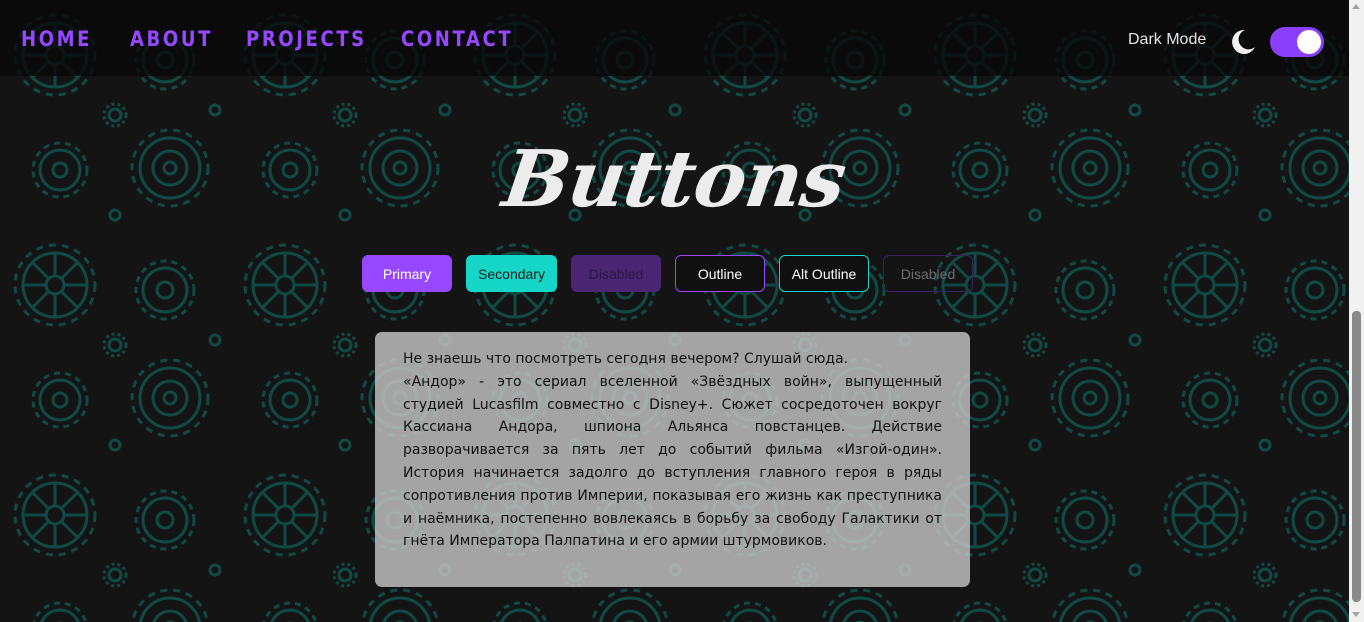 This screenshot has width=1364, height=622. Describe the element at coordinates (170, 39) in the screenshot. I see `nav-link-about: ABOUT` at that location.